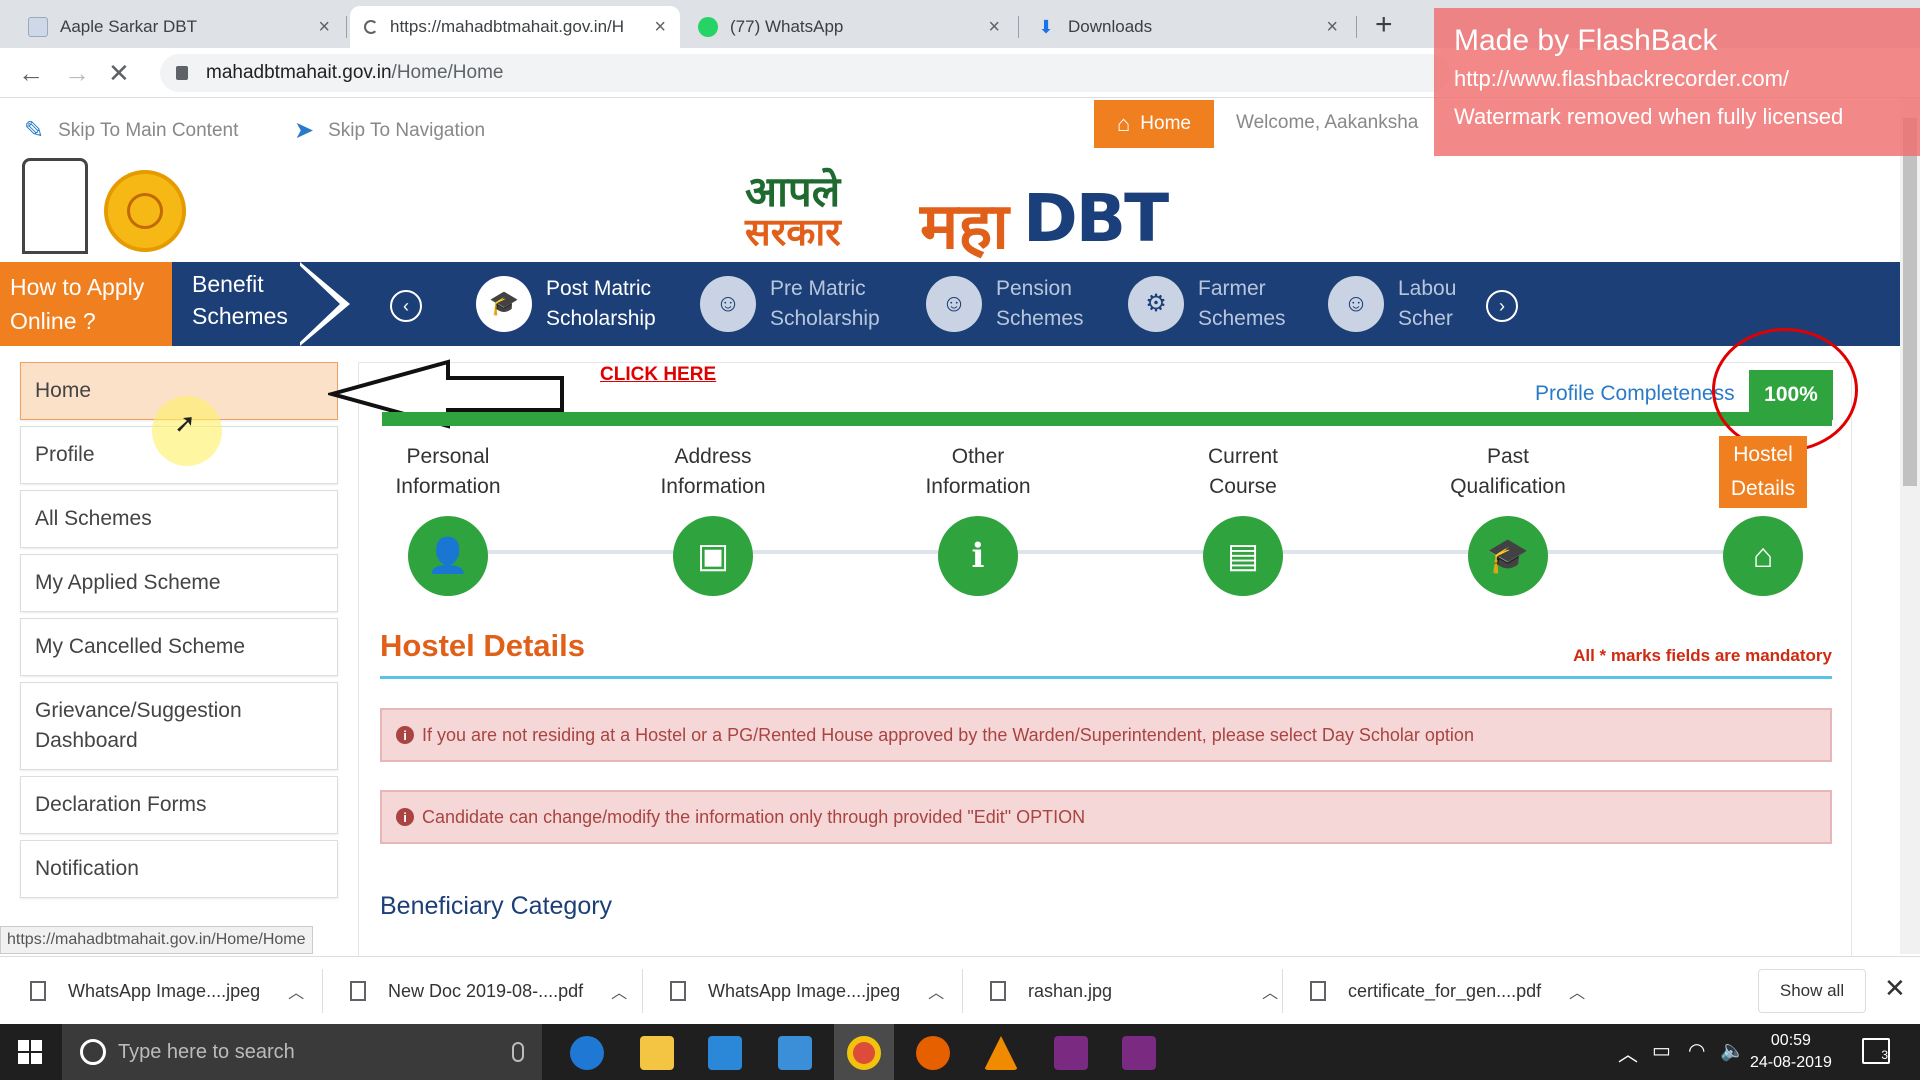 The width and height of the screenshot is (1920, 1080). What do you see at coordinates (566, 304) in the screenshot?
I see `scheme-post-matric: 🎓 Post Matric Scholarship` at bounding box center [566, 304].